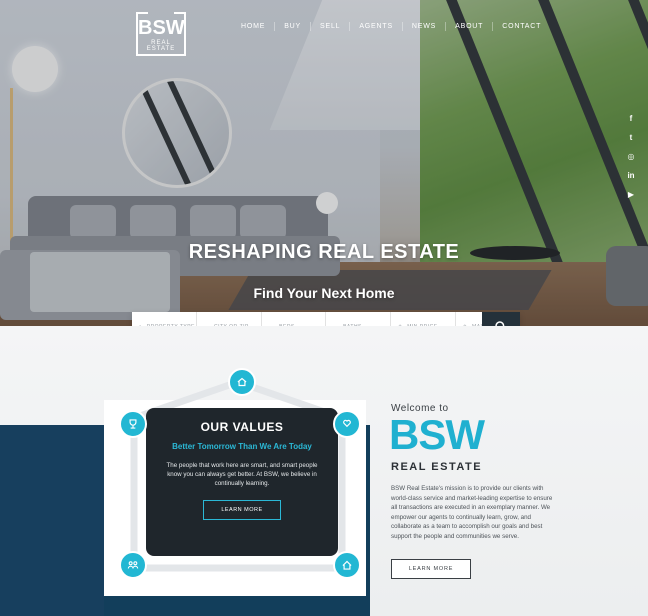  What do you see at coordinates (631, 119) in the screenshot?
I see `facebook-icon: f` at bounding box center [631, 119].